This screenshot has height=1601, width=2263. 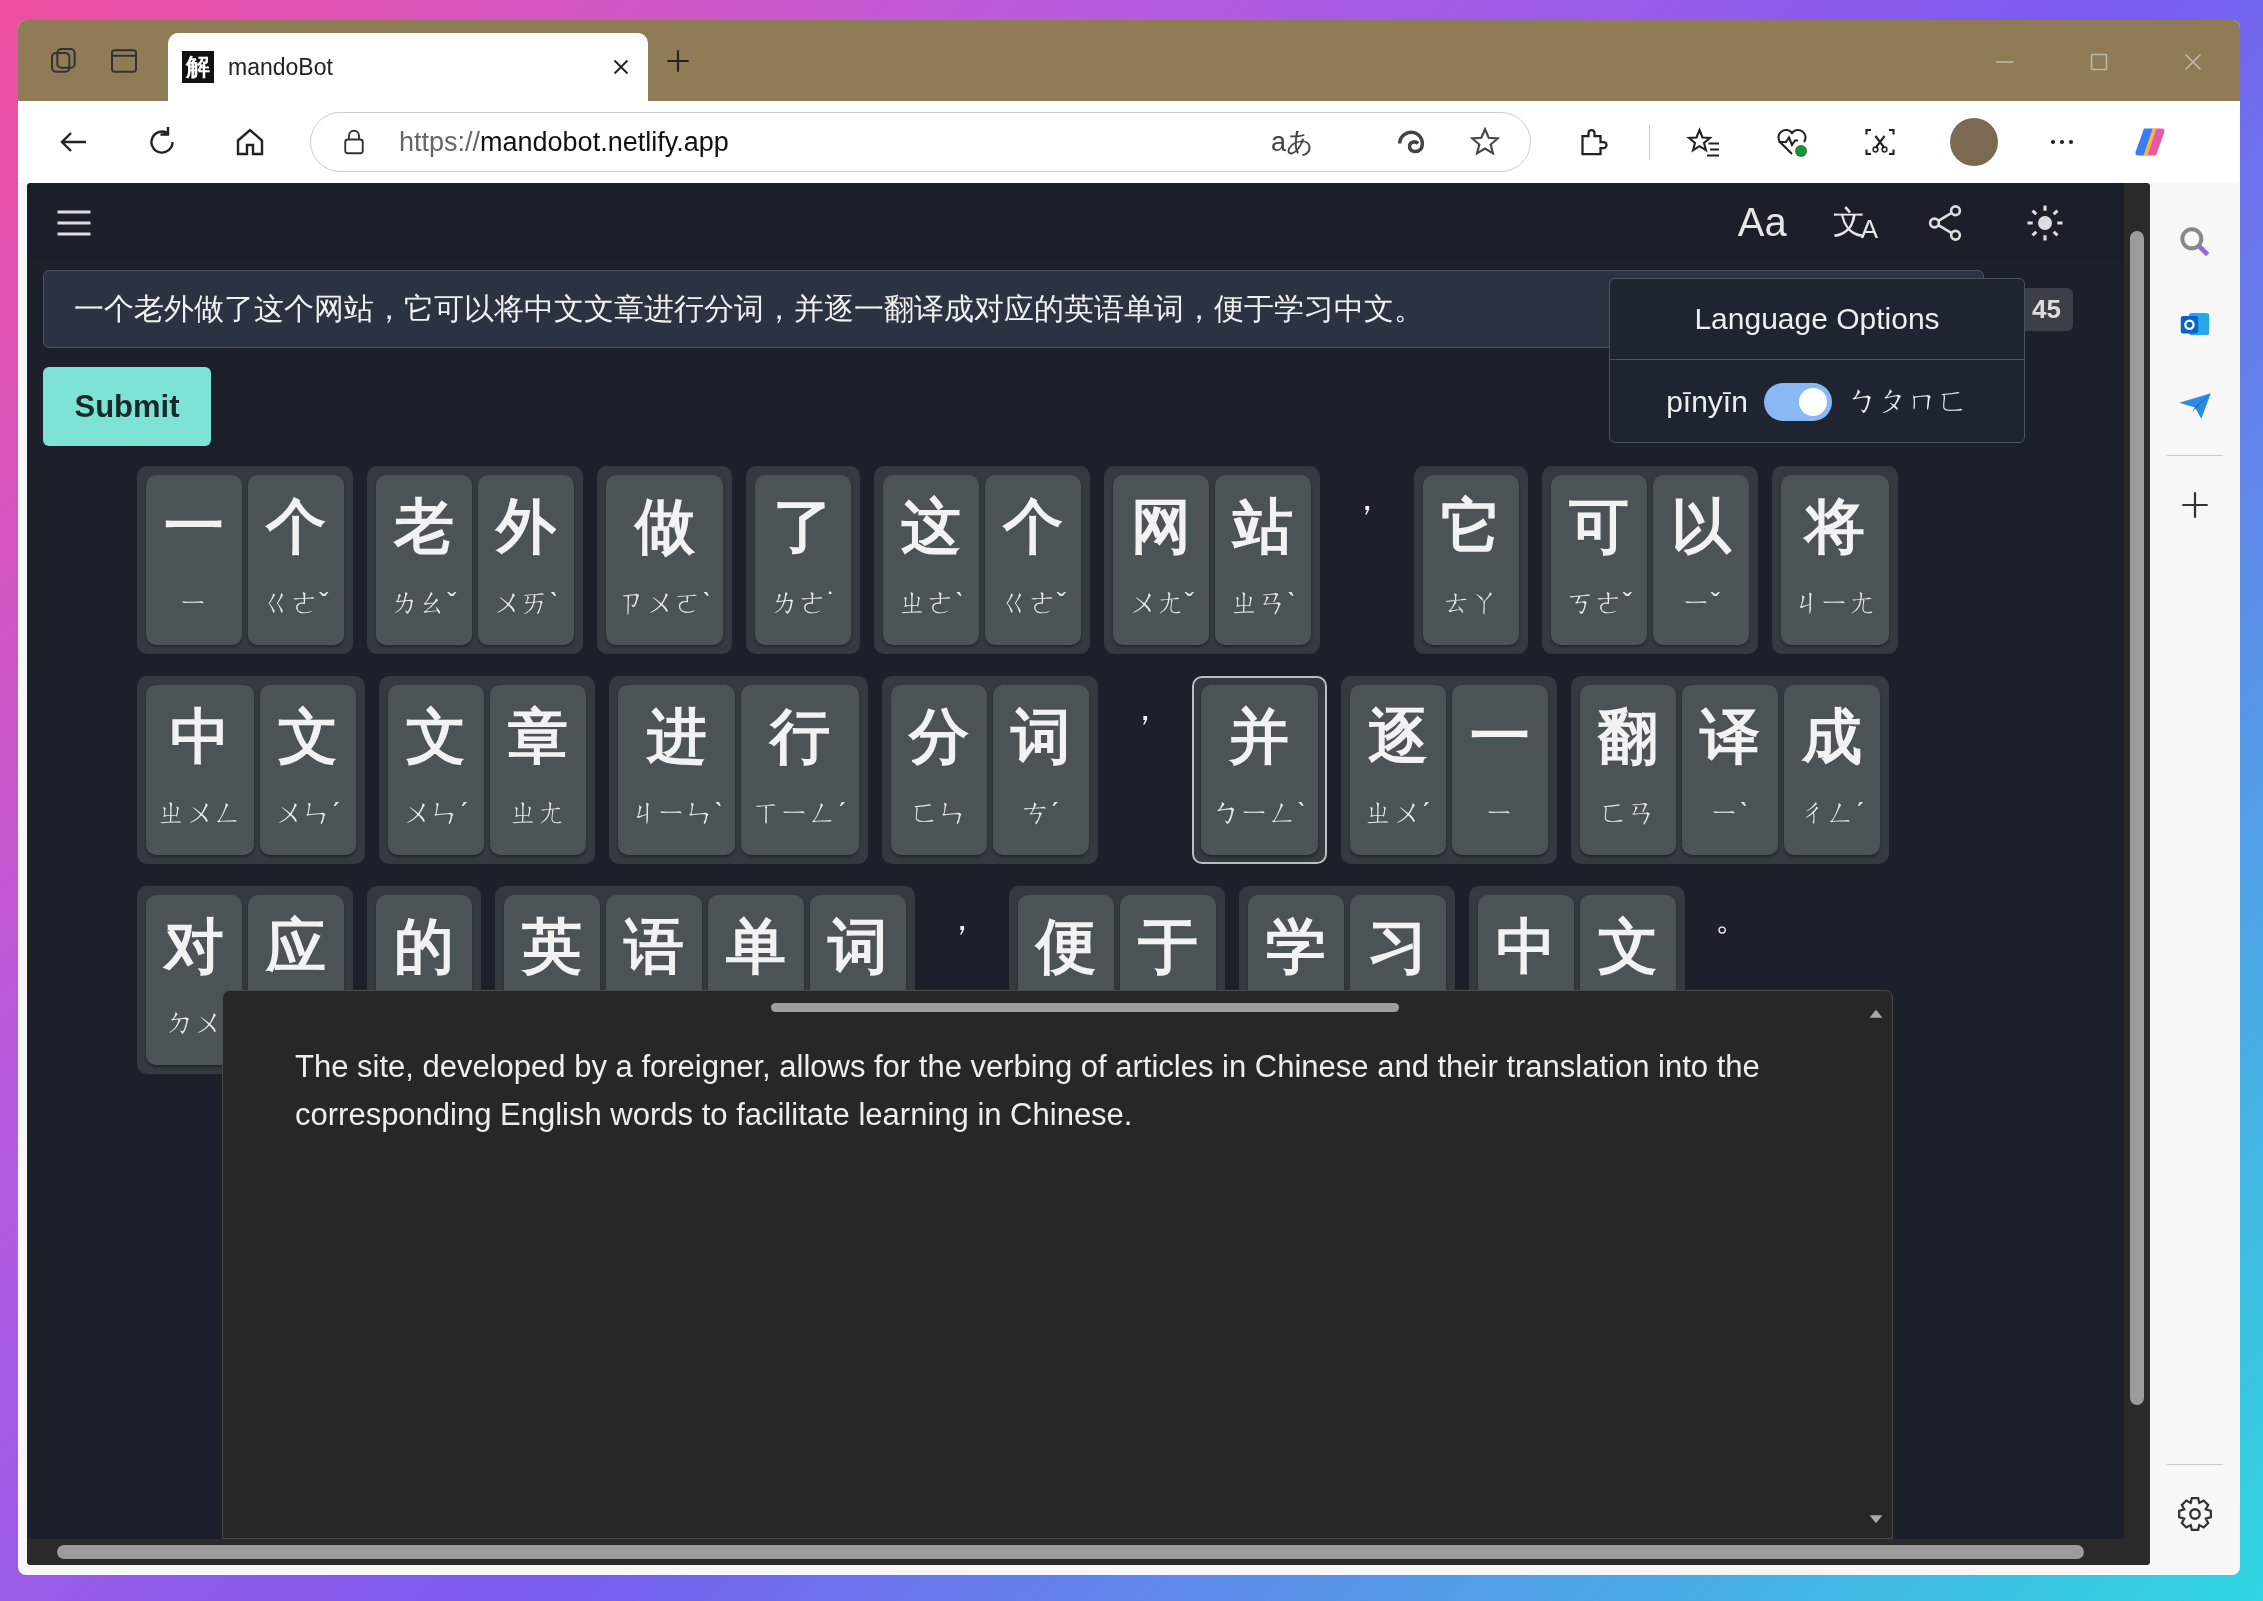 What do you see at coordinates (654, 947) in the screenshot?
I see `hanzi-text: 语` at bounding box center [654, 947].